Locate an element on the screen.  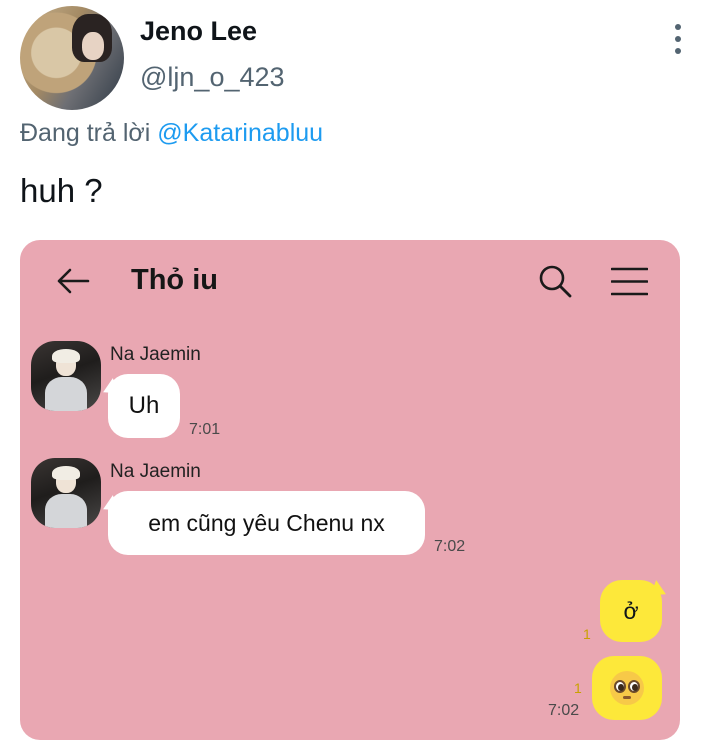
pleading-face-emoji is located at coordinates (627, 688).